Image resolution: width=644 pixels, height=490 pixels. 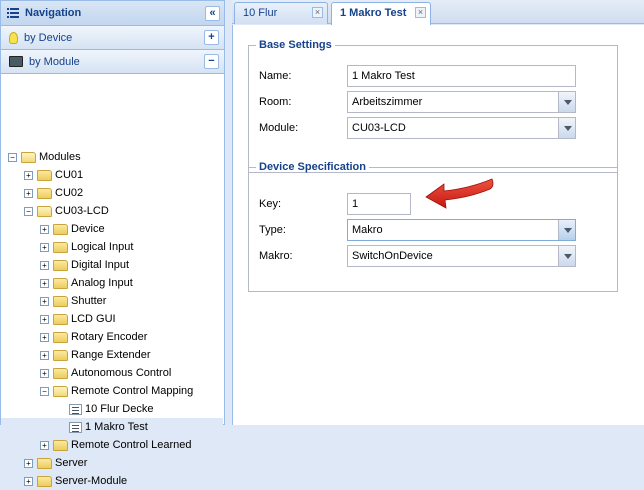 What do you see at coordinates (212, 13) in the screenshot?
I see `collapse-panel-button: «` at bounding box center [212, 13].